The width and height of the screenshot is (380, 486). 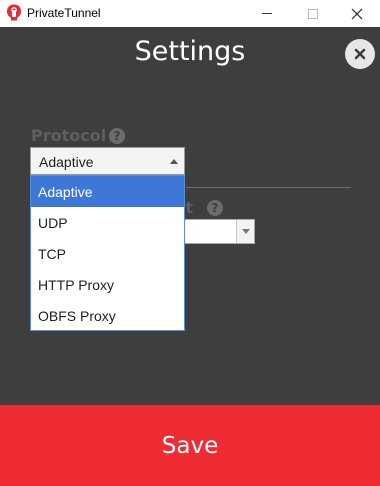 I want to click on chevron-down-icon, so click(x=245, y=231).